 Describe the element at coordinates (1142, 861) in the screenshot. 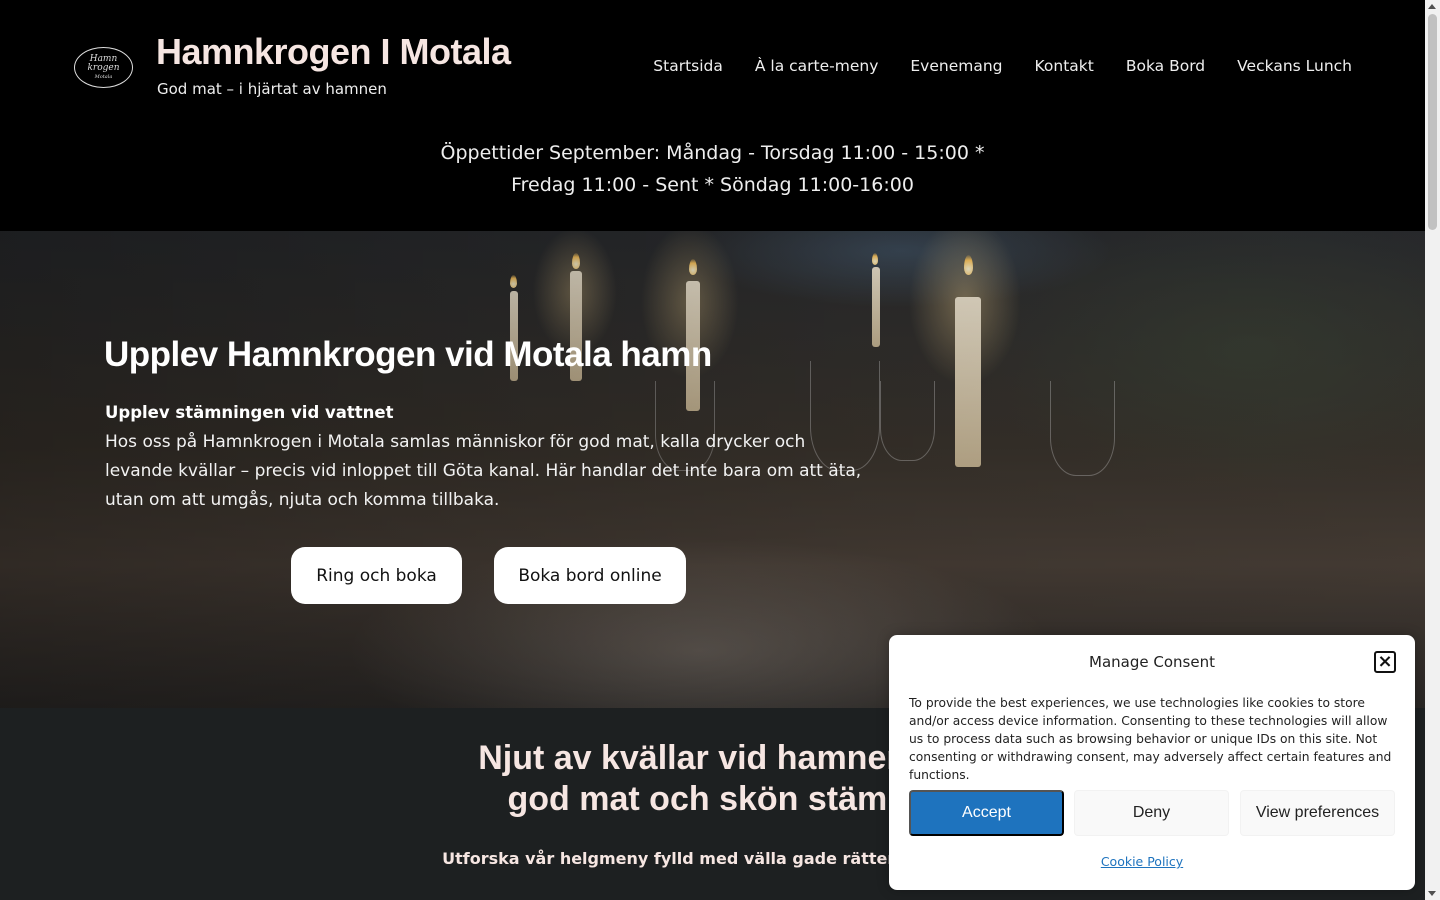

I see `cookie-policy-link: Cookie Policy` at that location.